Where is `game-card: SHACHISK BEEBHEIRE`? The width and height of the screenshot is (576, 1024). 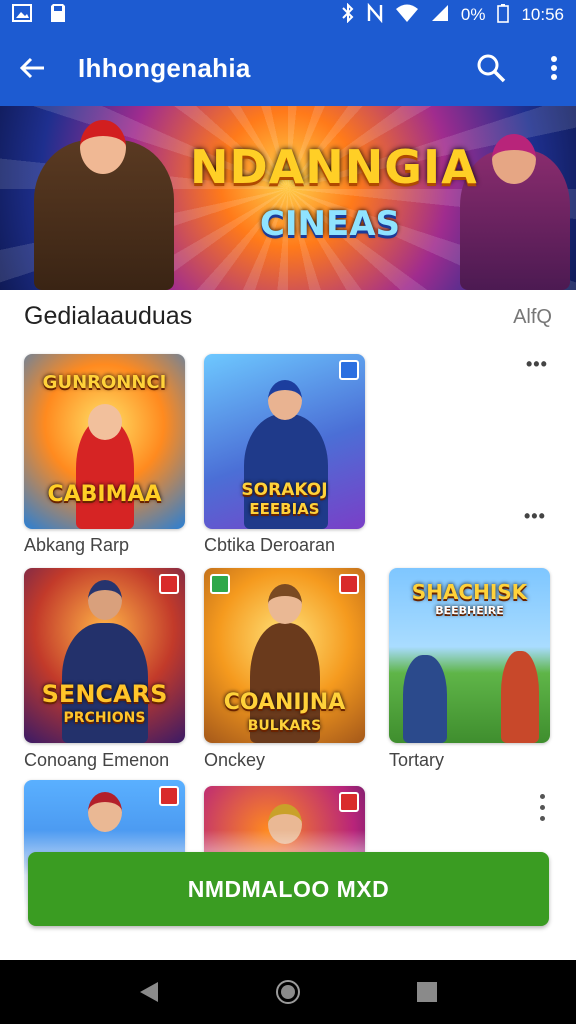
game-card: SHACHISK BEEBHEIRE is located at coordinates (469, 655).